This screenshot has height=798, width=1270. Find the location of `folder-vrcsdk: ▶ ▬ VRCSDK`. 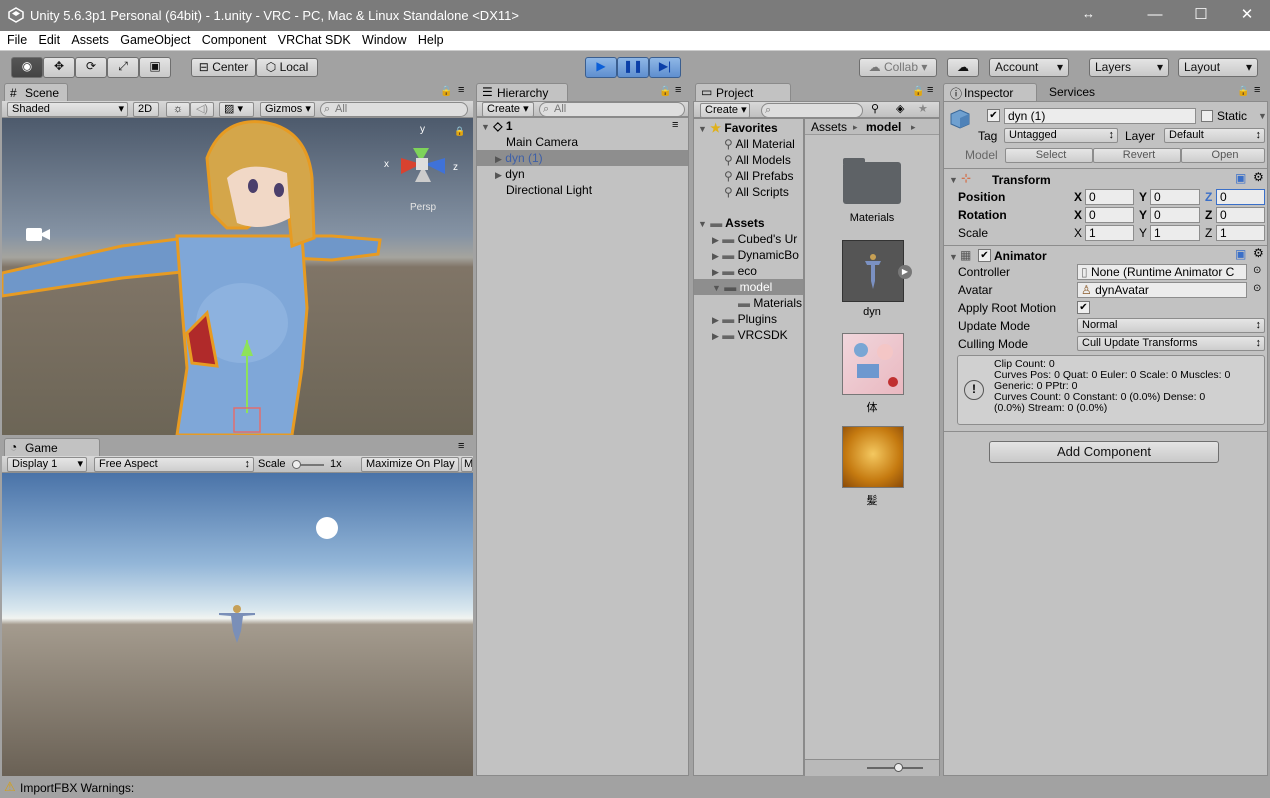

folder-vrcsdk: ▶ ▬ VRCSDK is located at coordinates (750, 335).